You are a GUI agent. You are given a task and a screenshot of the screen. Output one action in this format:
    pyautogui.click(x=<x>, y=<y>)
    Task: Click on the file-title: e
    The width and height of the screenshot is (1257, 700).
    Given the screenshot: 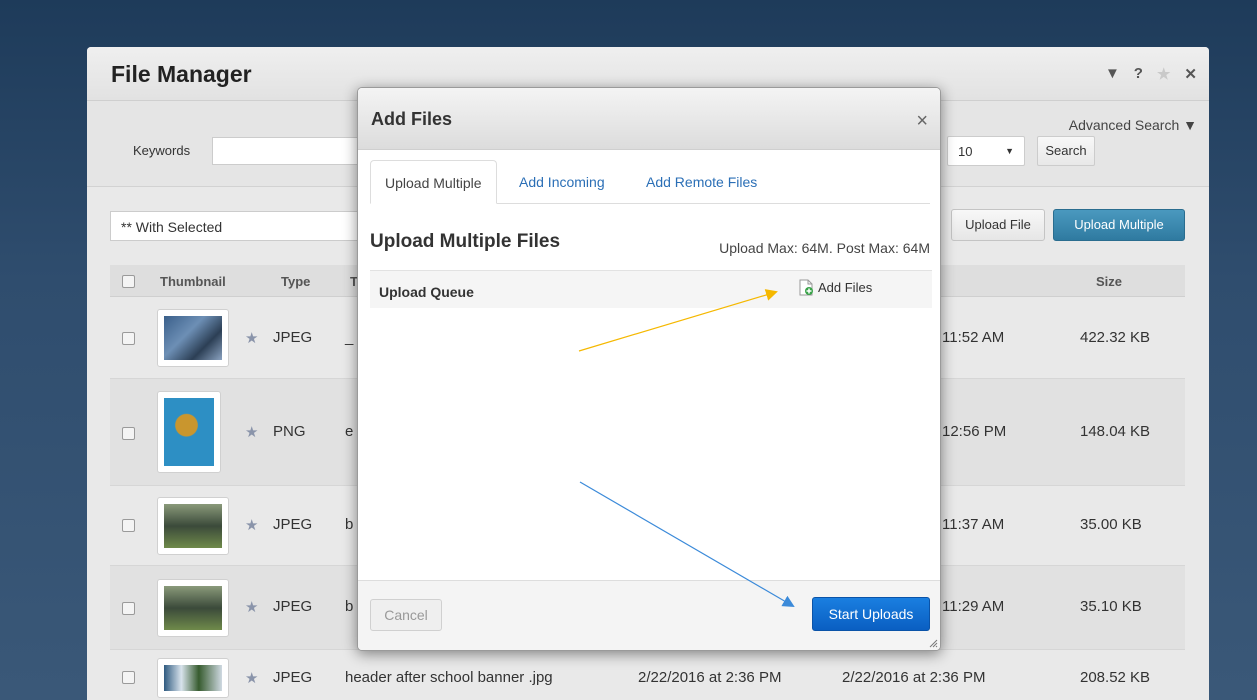 What is the action you would take?
    pyautogui.click(x=349, y=431)
    